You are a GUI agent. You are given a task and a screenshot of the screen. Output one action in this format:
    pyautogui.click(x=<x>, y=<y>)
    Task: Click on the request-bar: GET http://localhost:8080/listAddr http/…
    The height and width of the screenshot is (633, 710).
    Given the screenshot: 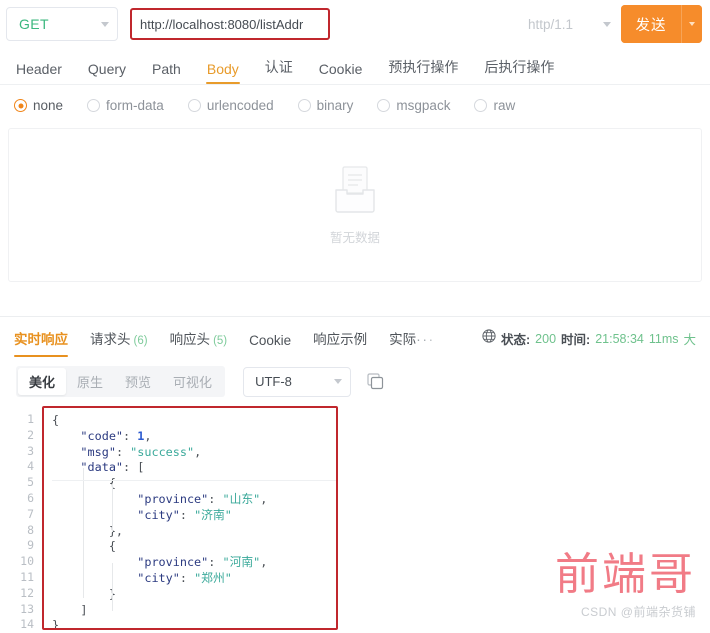 What is the action you would take?
    pyautogui.click(x=355, y=24)
    